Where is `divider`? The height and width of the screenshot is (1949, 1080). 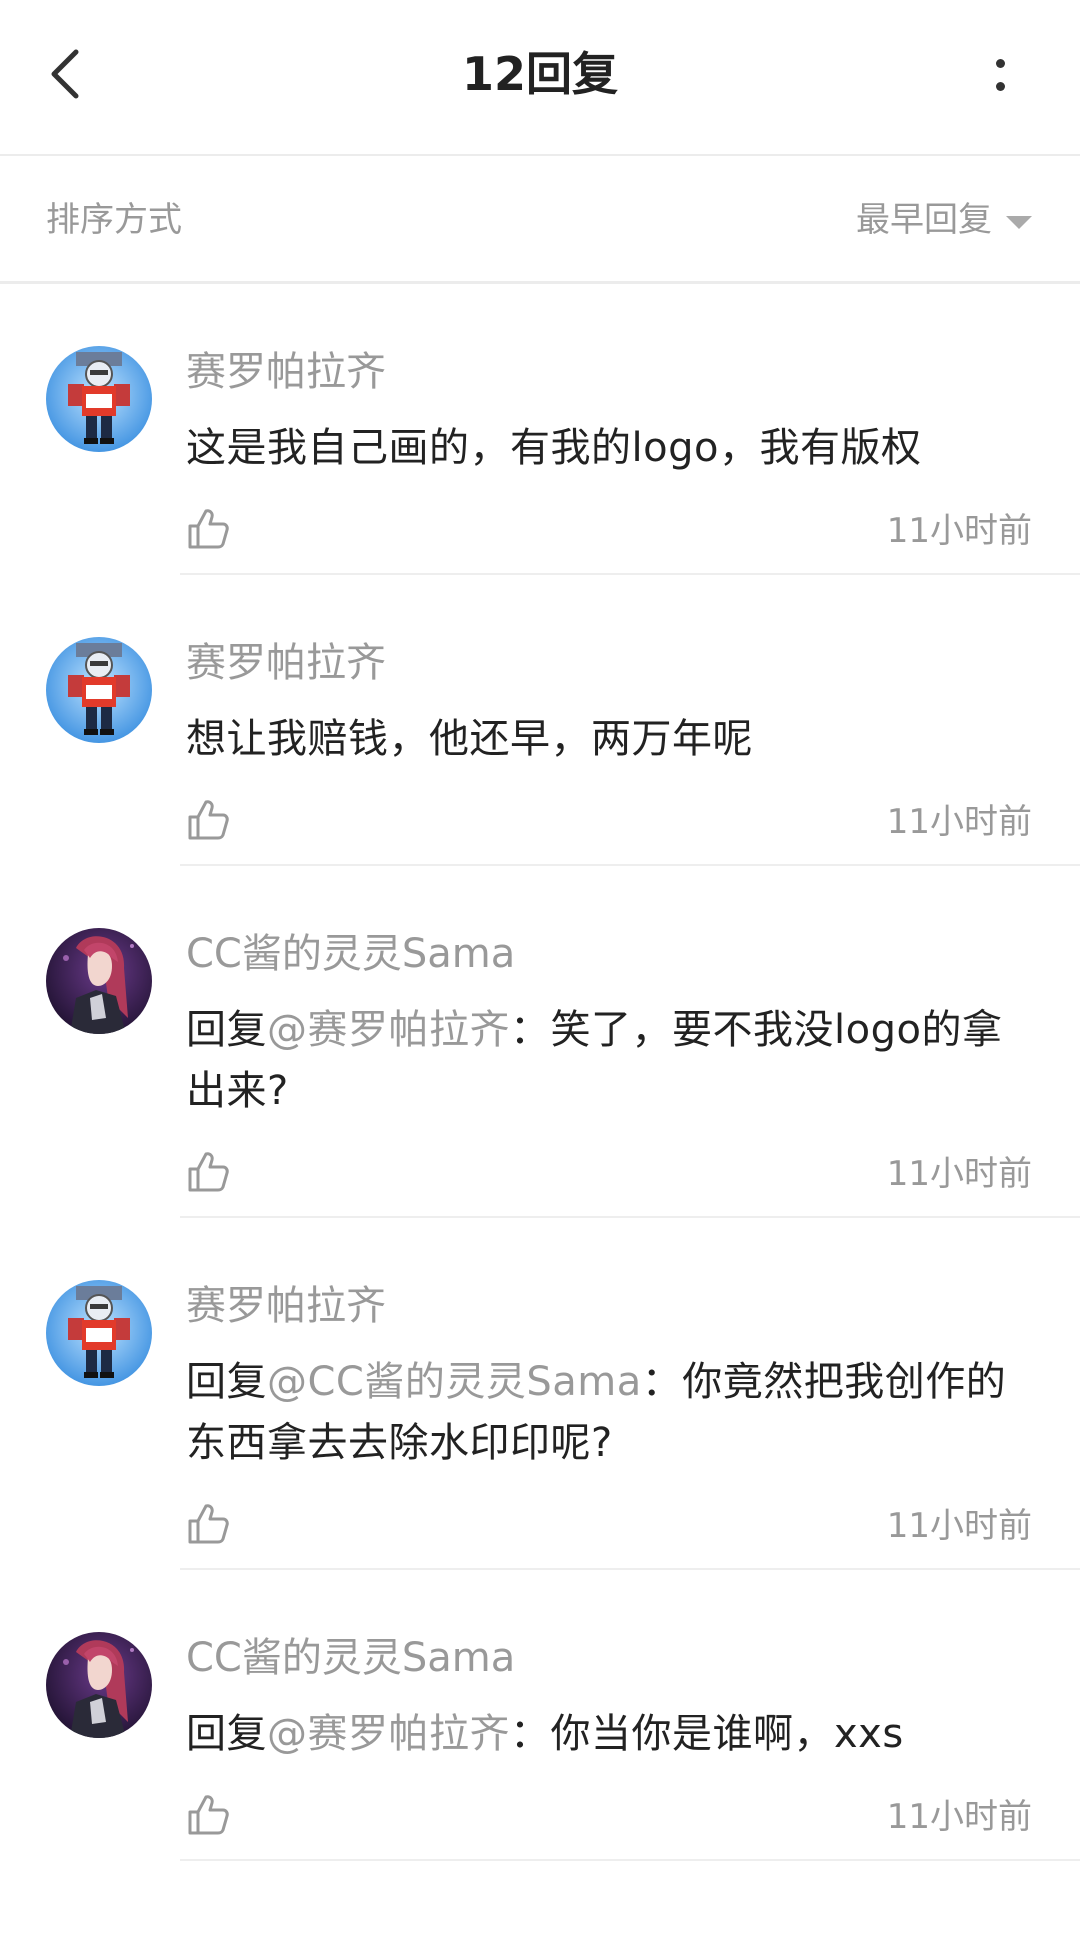 divider is located at coordinates (630, 1860).